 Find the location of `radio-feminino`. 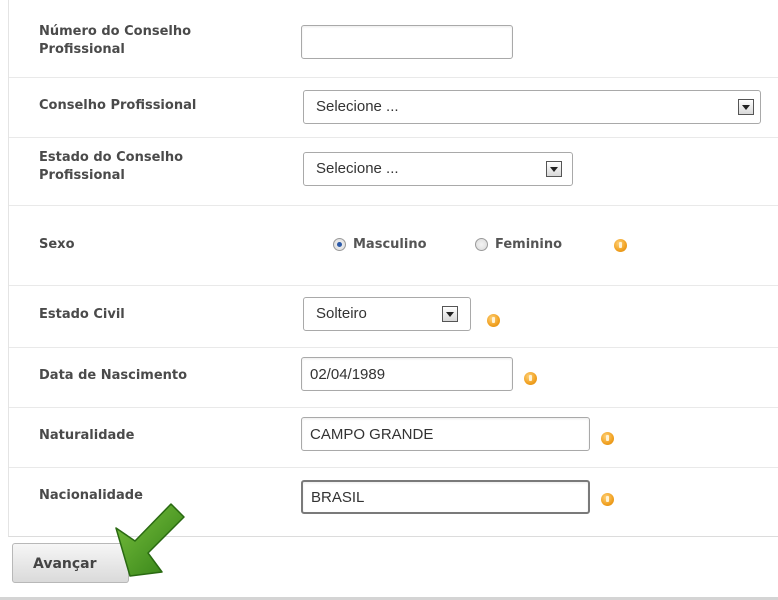

radio-feminino is located at coordinates (481, 244).